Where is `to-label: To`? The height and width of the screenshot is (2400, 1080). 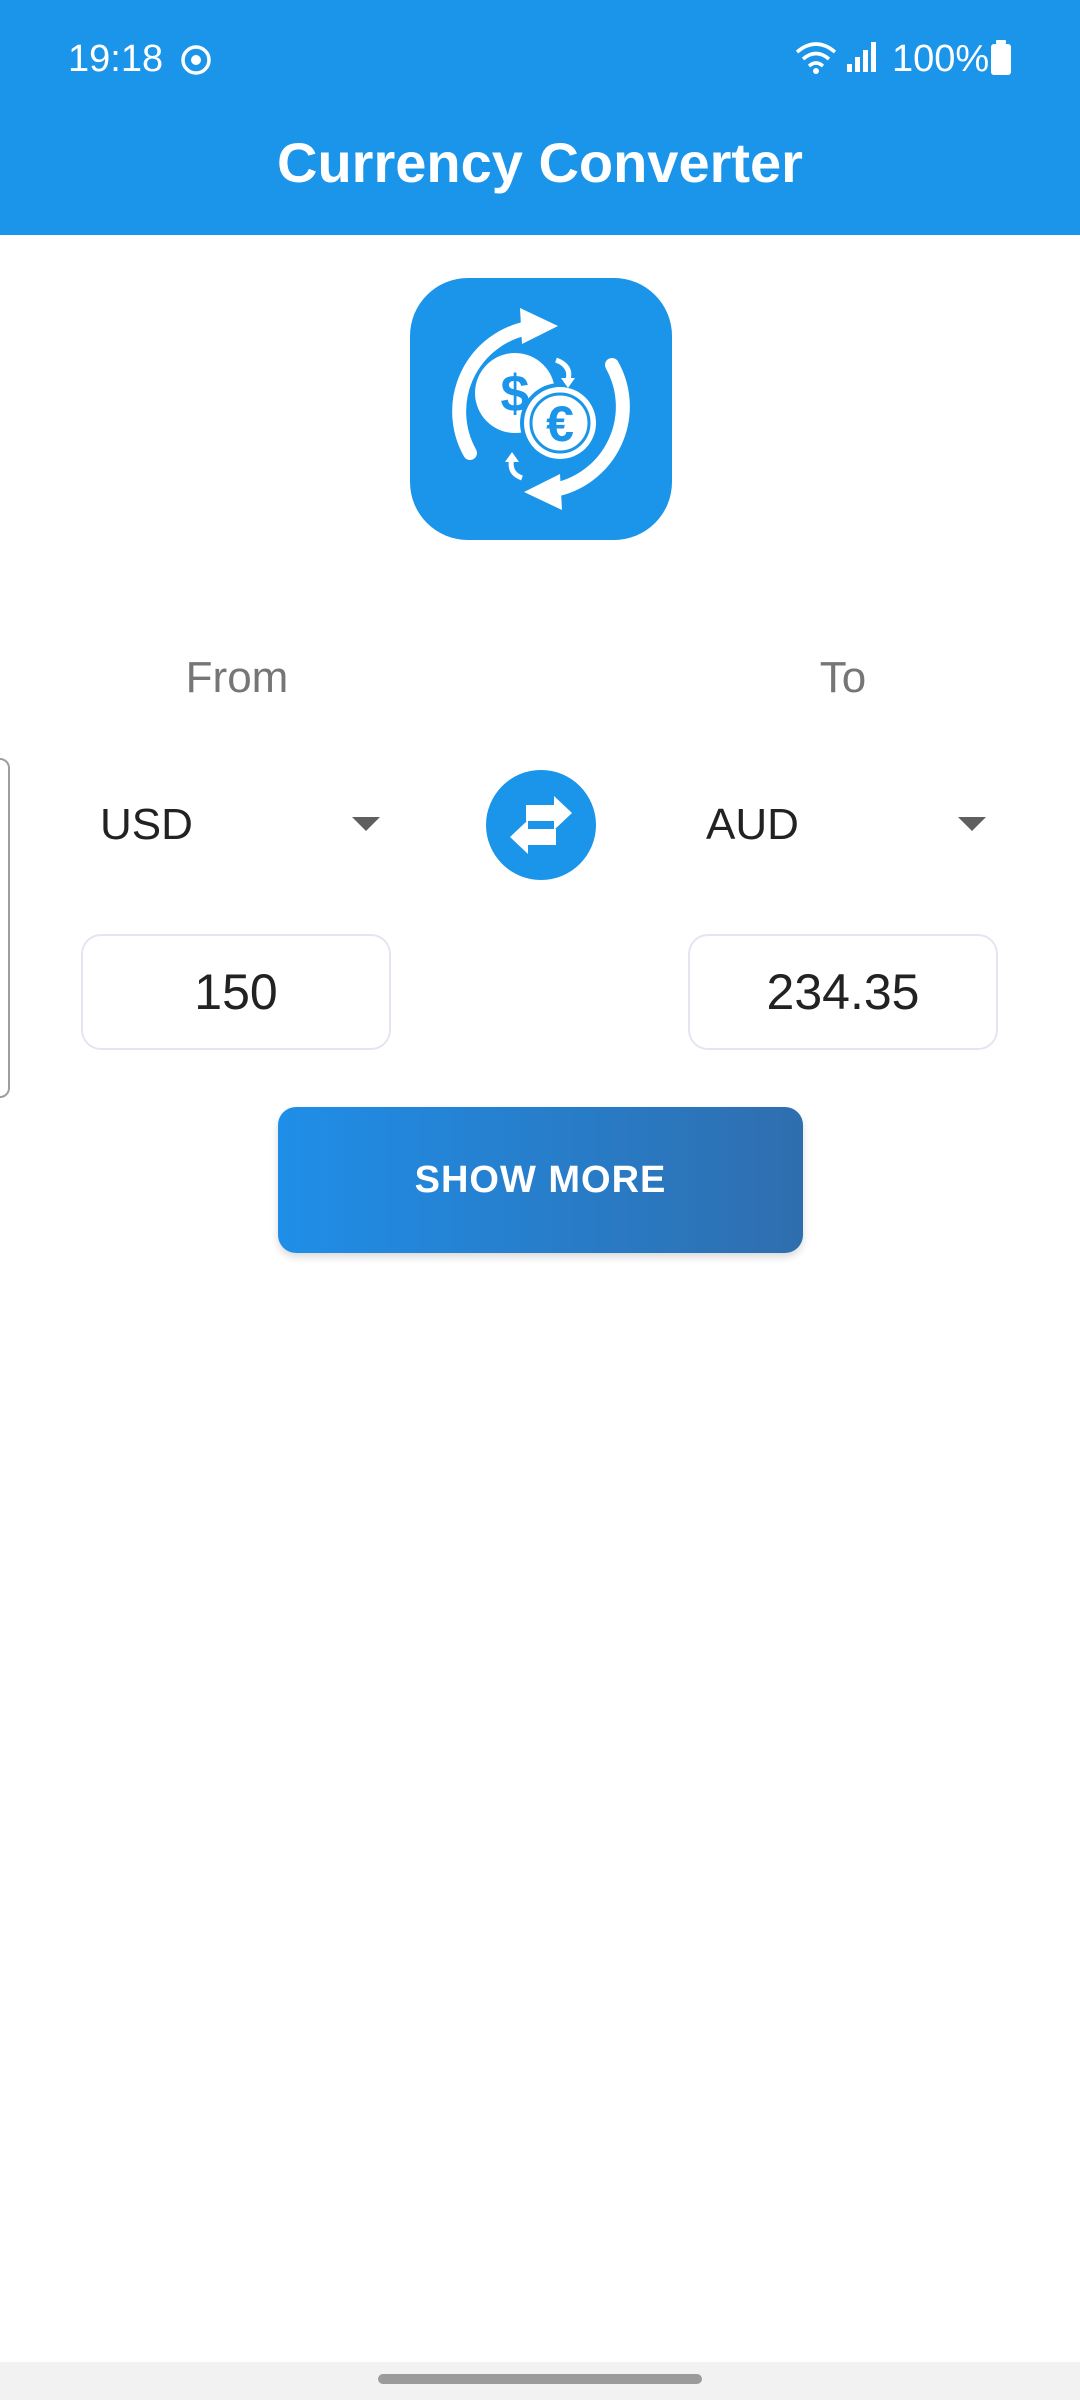
to-label: To is located at coordinates (843, 677).